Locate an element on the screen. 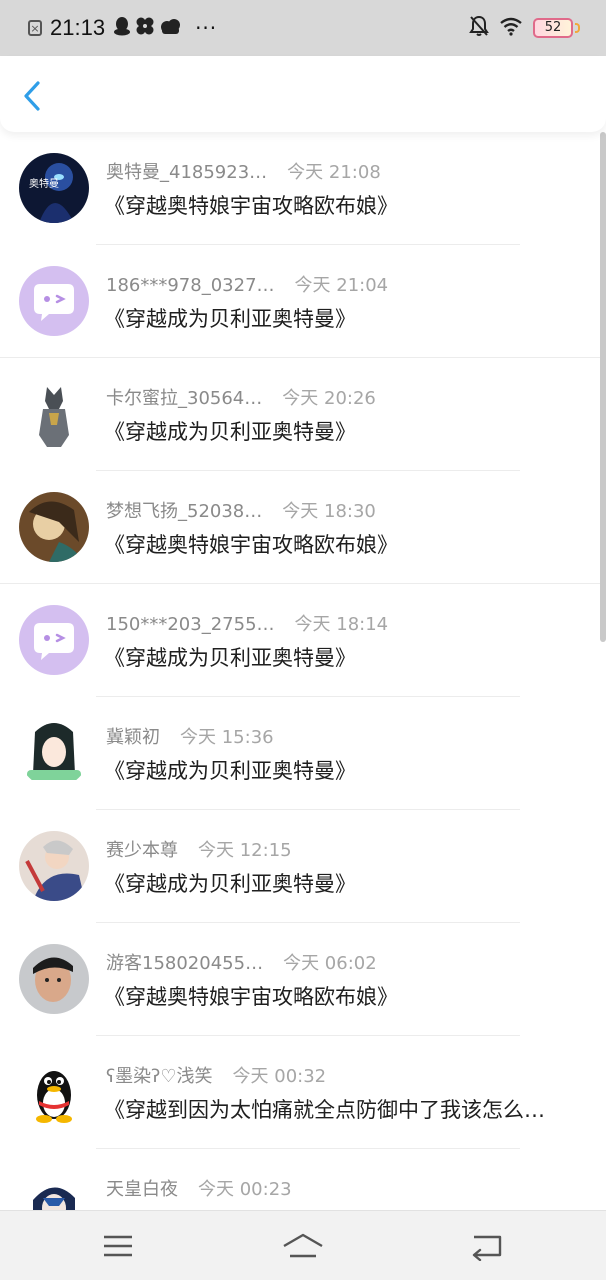 The image size is (606, 1280). status-bar: × 21:13 ··· 52 is located at coordinates (303, 28).